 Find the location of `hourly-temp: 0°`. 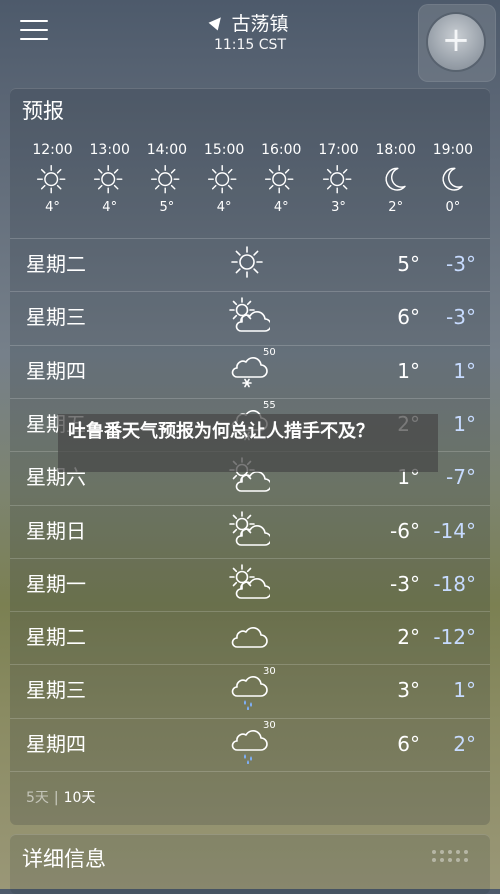

hourly-temp: 0° is located at coordinates (453, 207).